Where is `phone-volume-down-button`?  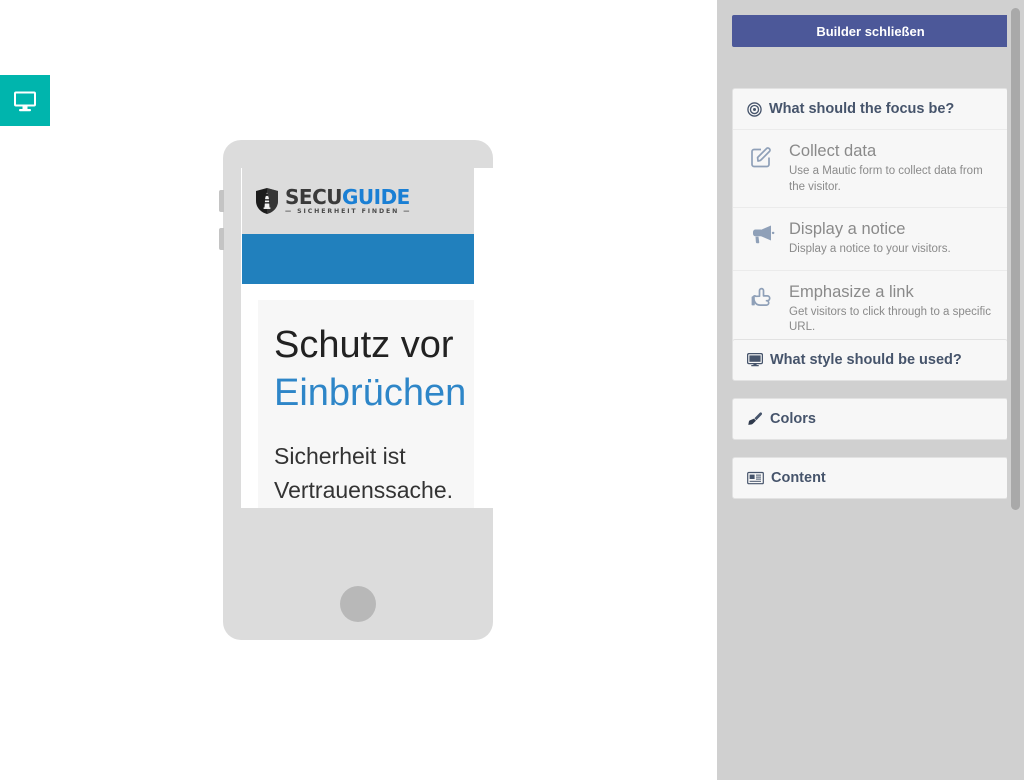 phone-volume-down-button is located at coordinates (221, 239).